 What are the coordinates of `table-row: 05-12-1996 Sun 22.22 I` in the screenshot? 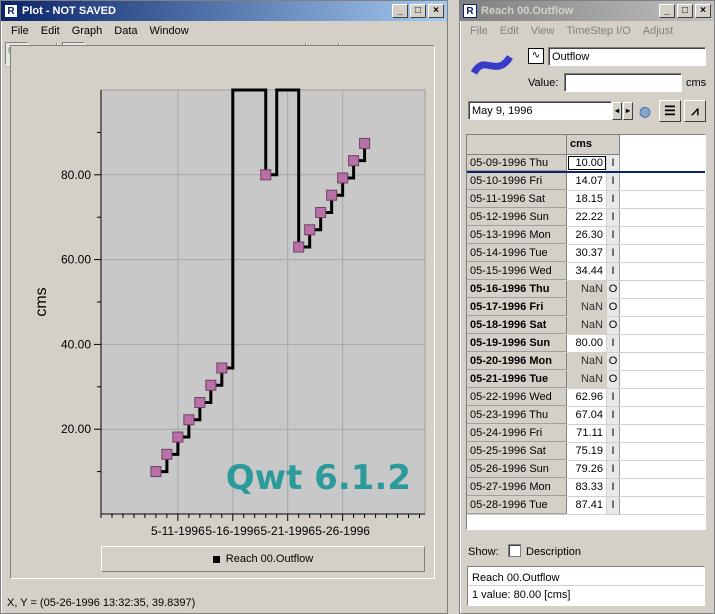 It's located at (586, 218).